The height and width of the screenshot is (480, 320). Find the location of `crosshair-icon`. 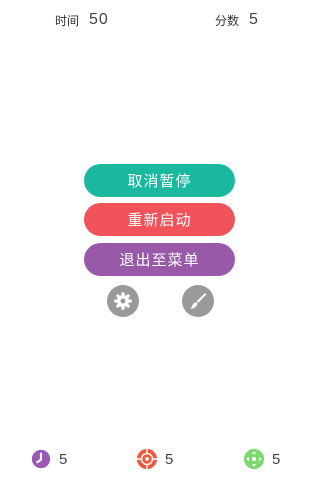

crosshair-icon is located at coordinates (147, 459).